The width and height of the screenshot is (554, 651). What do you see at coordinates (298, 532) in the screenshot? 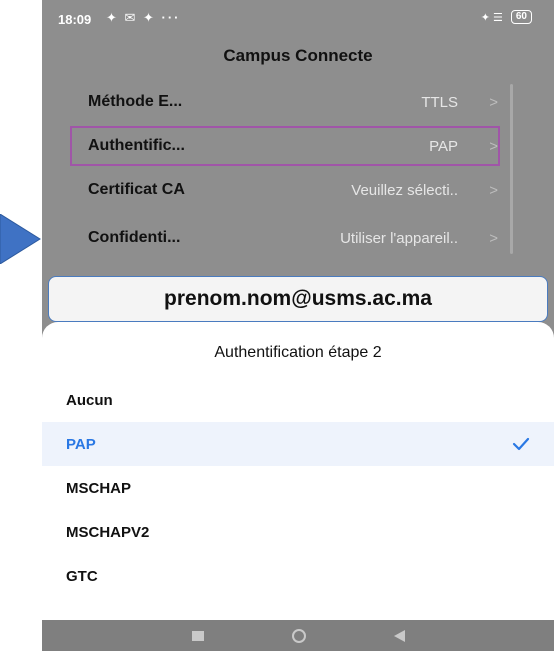
I see `option-mschapv2: MSCHAPV2` at bounding box center [298, 532].